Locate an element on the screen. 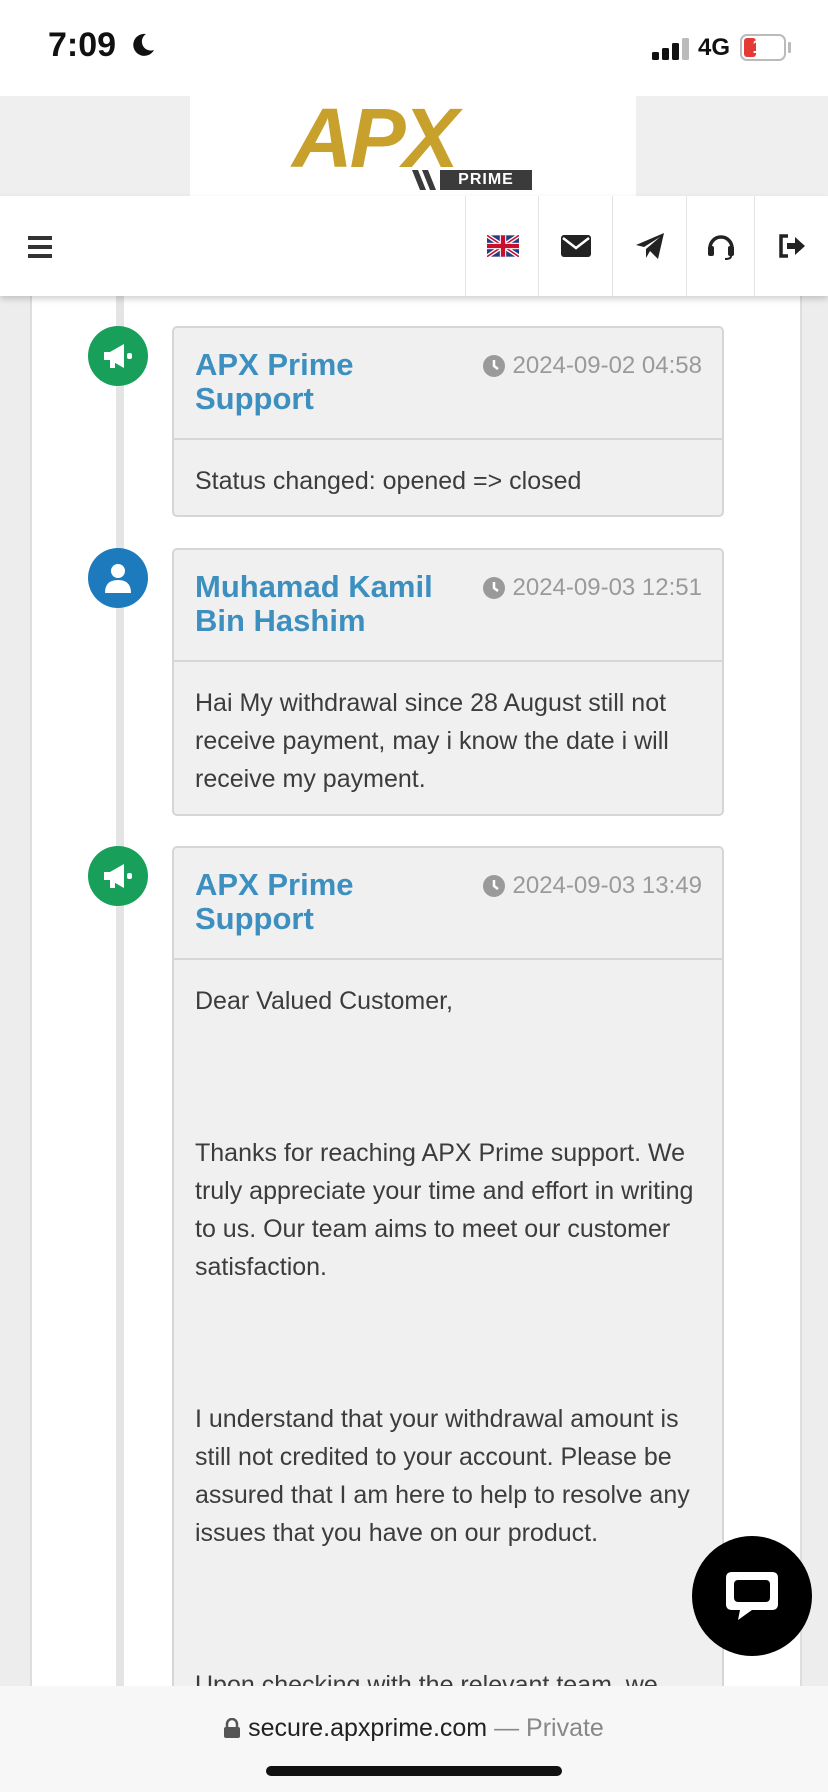 This screenshot has height=1792, width=828. timestamp-text: 2024-09-03 12:51 is located at coordinates (607, 587).